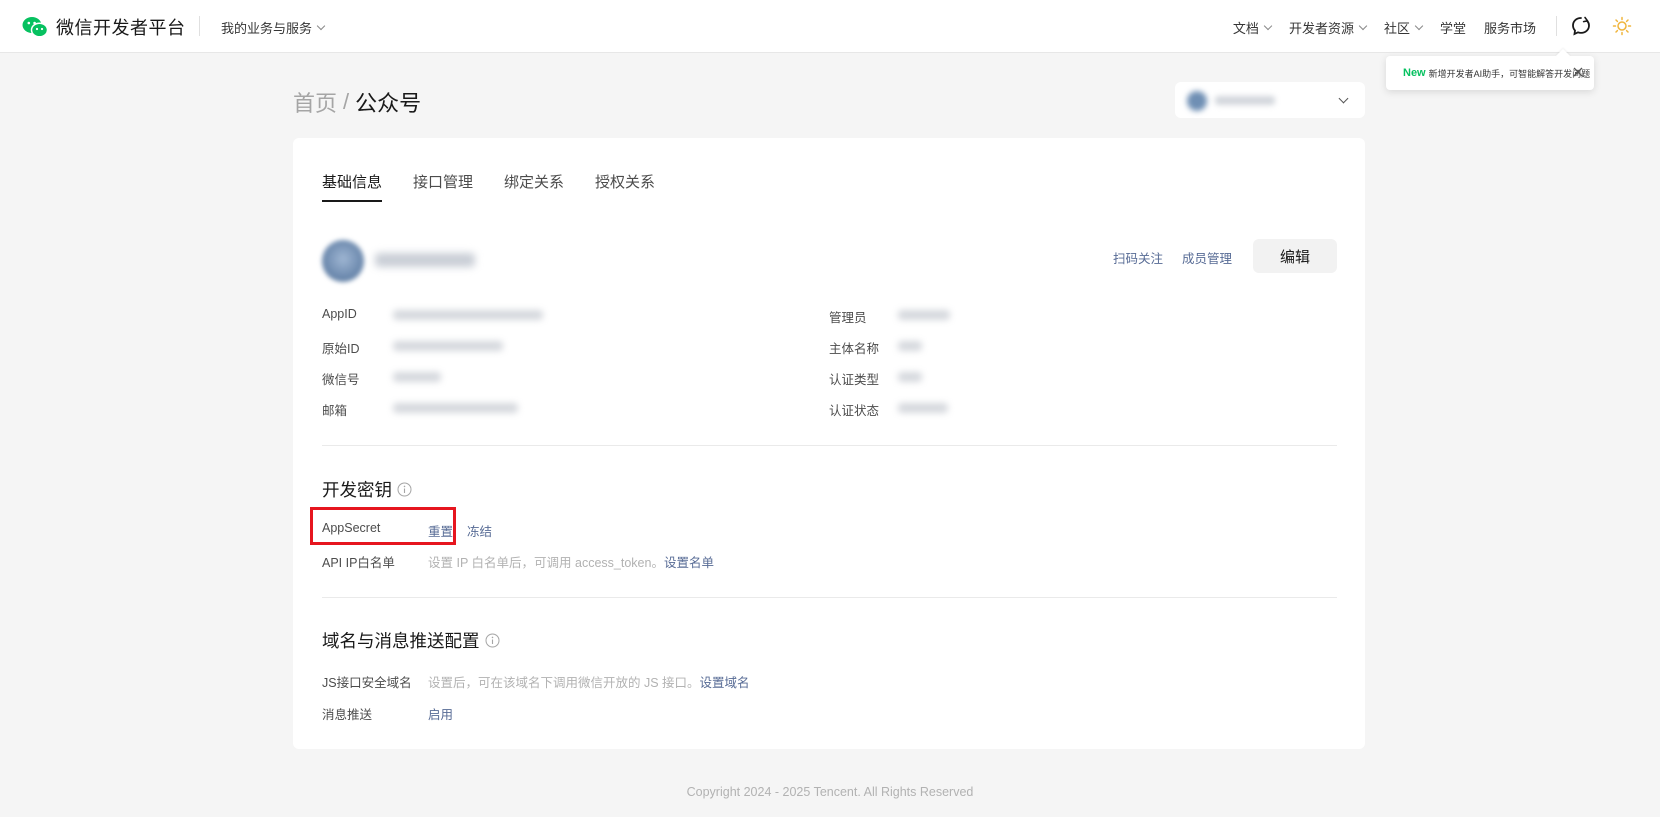  I want to click on nav-label: 文档, so click(1245, 28).